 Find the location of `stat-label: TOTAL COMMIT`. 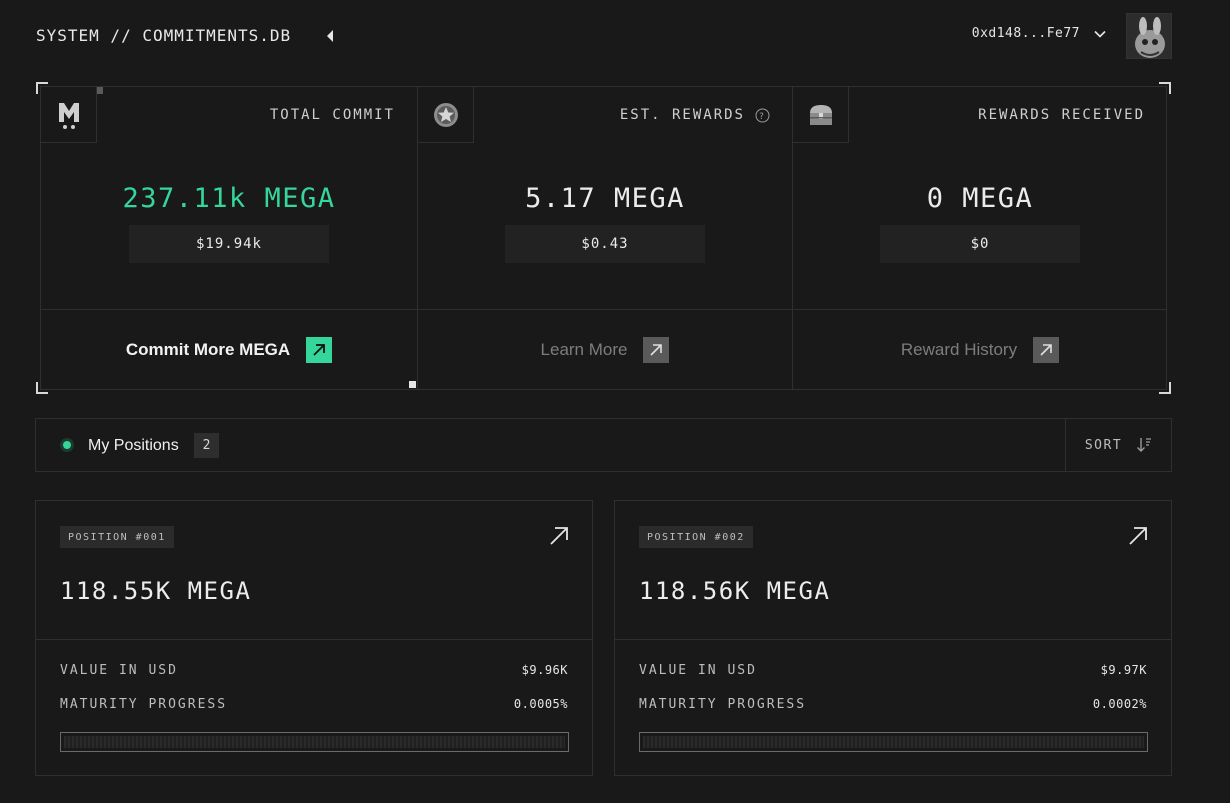

stat-label: TOTAL COMMIT is located at coordinates (332, 115).